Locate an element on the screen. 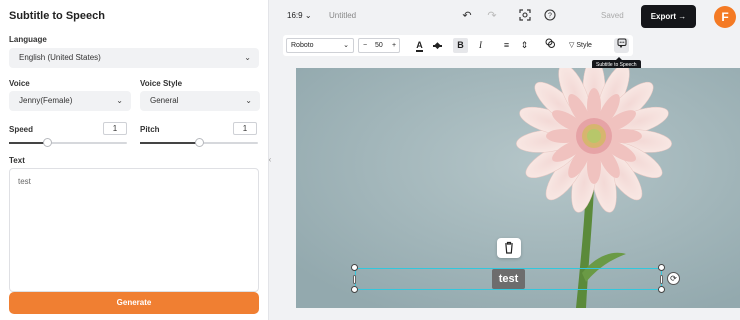 The width and height of the screenshot is (740, 320). font-size-value: 50 is located at coordinates (379, 45).